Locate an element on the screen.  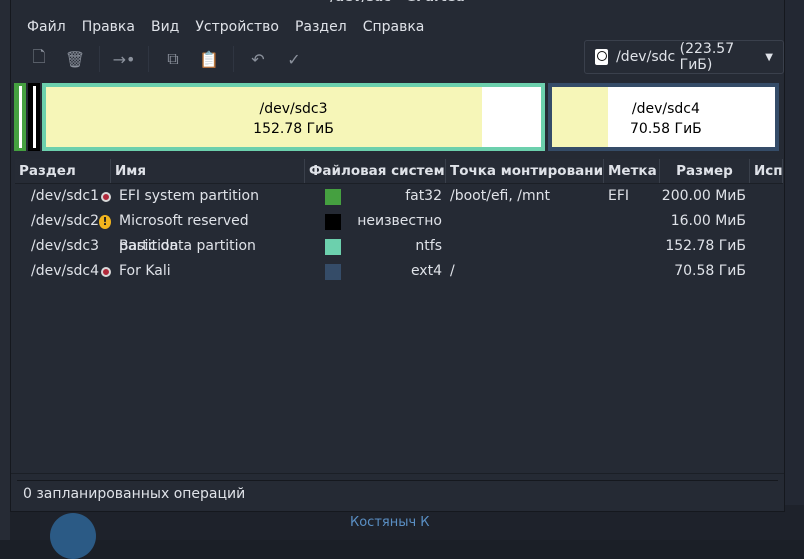
col-used: Исп is located at coordinates (766, 171).